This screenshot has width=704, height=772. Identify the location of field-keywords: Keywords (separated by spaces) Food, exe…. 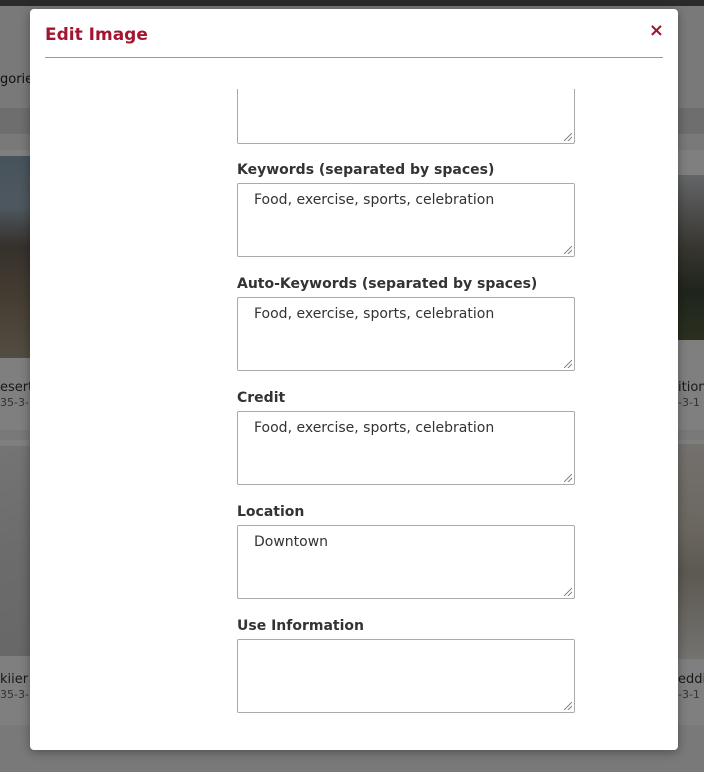
(406, 209).